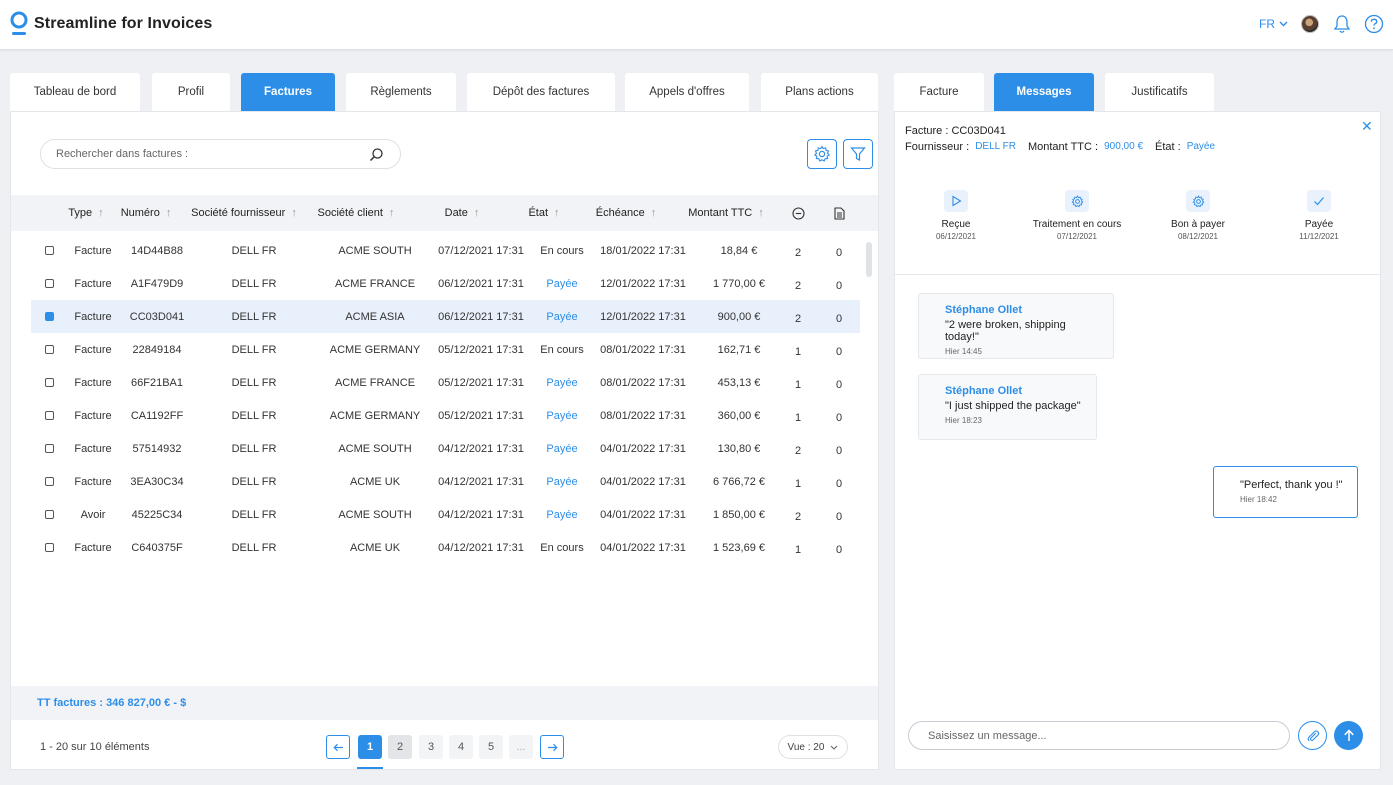 This screenshot has height=785, width=1393. I want to click on step-label: Bon à payer, so click(1198, 224).